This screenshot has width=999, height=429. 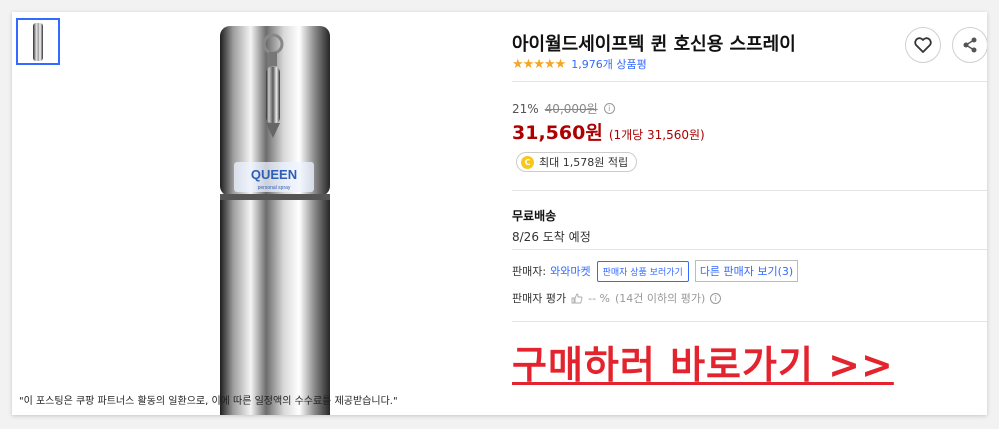 I want to click on discount-rate: 21%, so click(x=525, y=108).